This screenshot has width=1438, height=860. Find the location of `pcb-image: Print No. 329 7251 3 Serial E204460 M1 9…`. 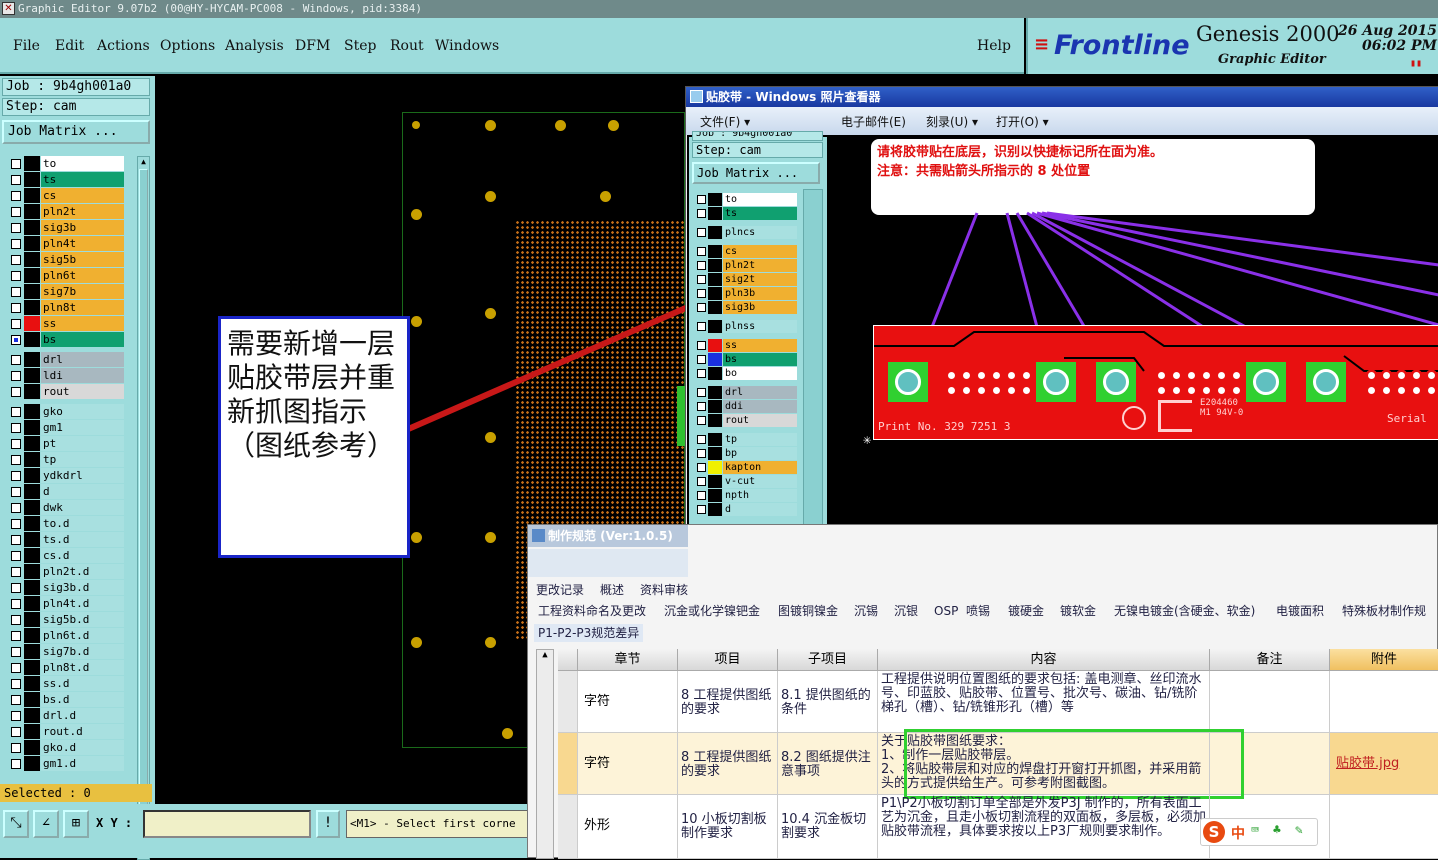

pcb-image: Print No. 329 7251 3 Serial E204460 M1 9… is located at coordinates (1155, 382).